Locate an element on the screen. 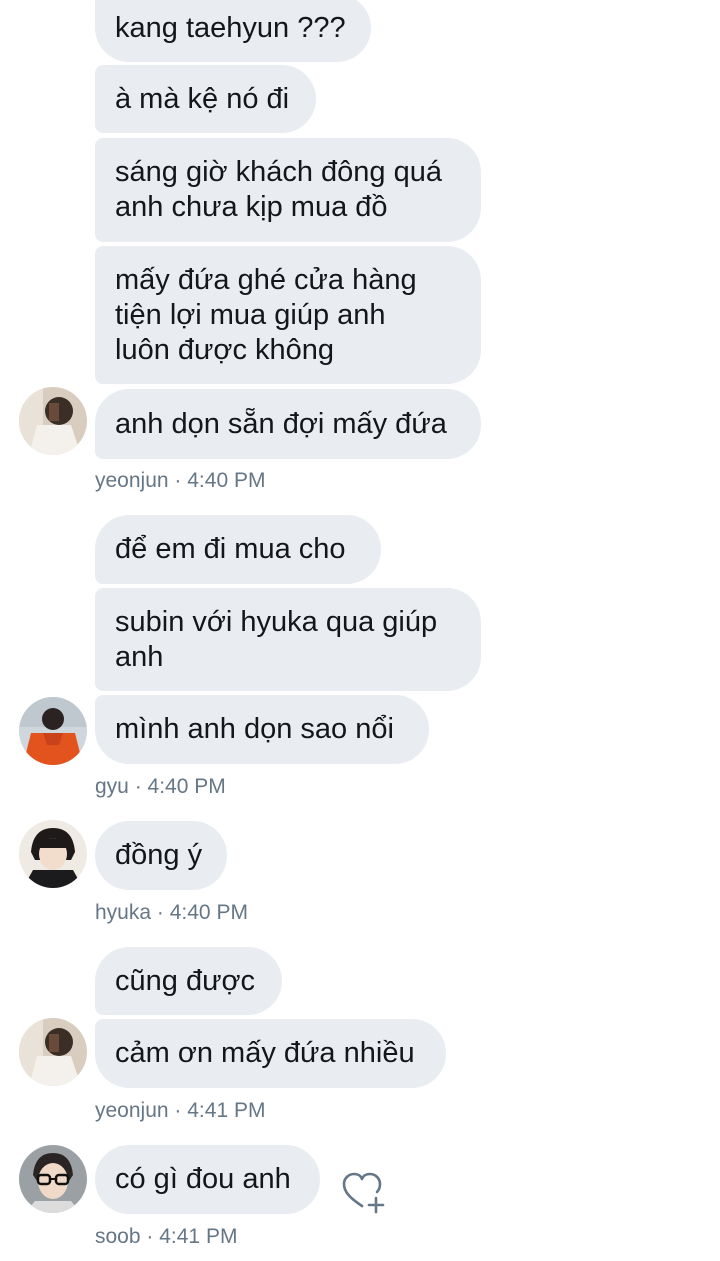 This screenshot has width=720, height=1261. avatar-hyuka is located at coordinates (53, 854).